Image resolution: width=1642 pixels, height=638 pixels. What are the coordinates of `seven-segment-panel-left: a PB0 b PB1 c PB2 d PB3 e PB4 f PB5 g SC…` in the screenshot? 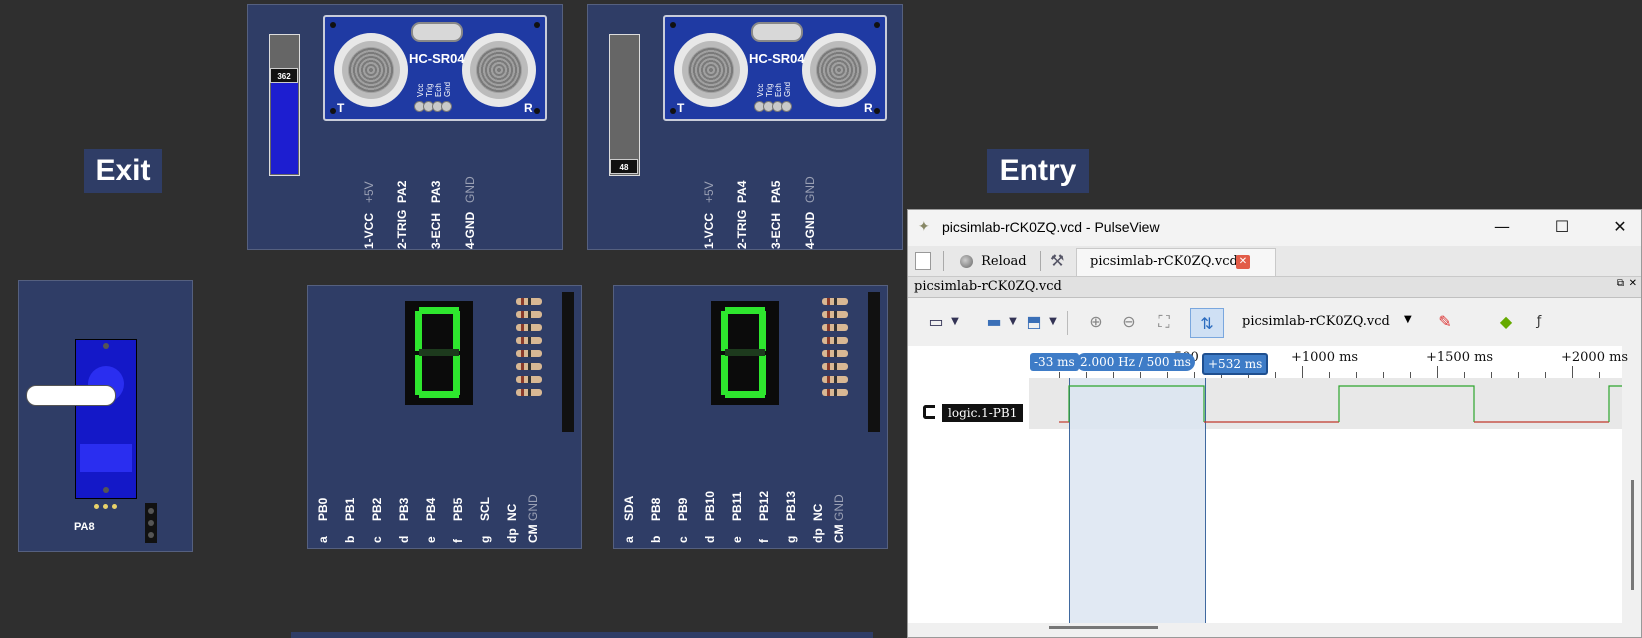 It's located at (444, 417).